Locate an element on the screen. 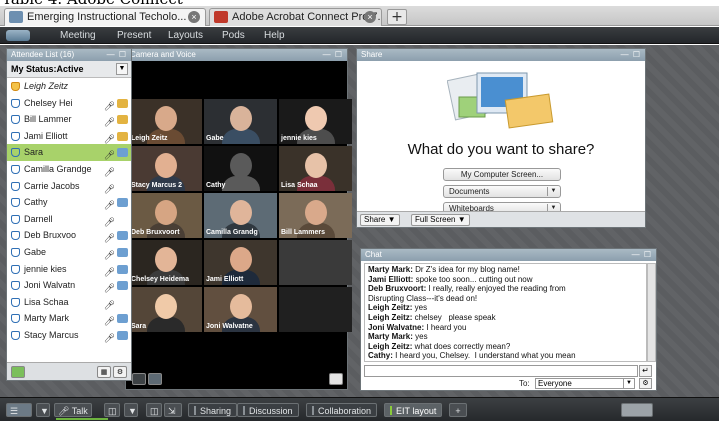 This screenshot has height=432, width=719. chat-message: Leigh Zeitz: chelsey please speak is located at coordinates (505, 318).